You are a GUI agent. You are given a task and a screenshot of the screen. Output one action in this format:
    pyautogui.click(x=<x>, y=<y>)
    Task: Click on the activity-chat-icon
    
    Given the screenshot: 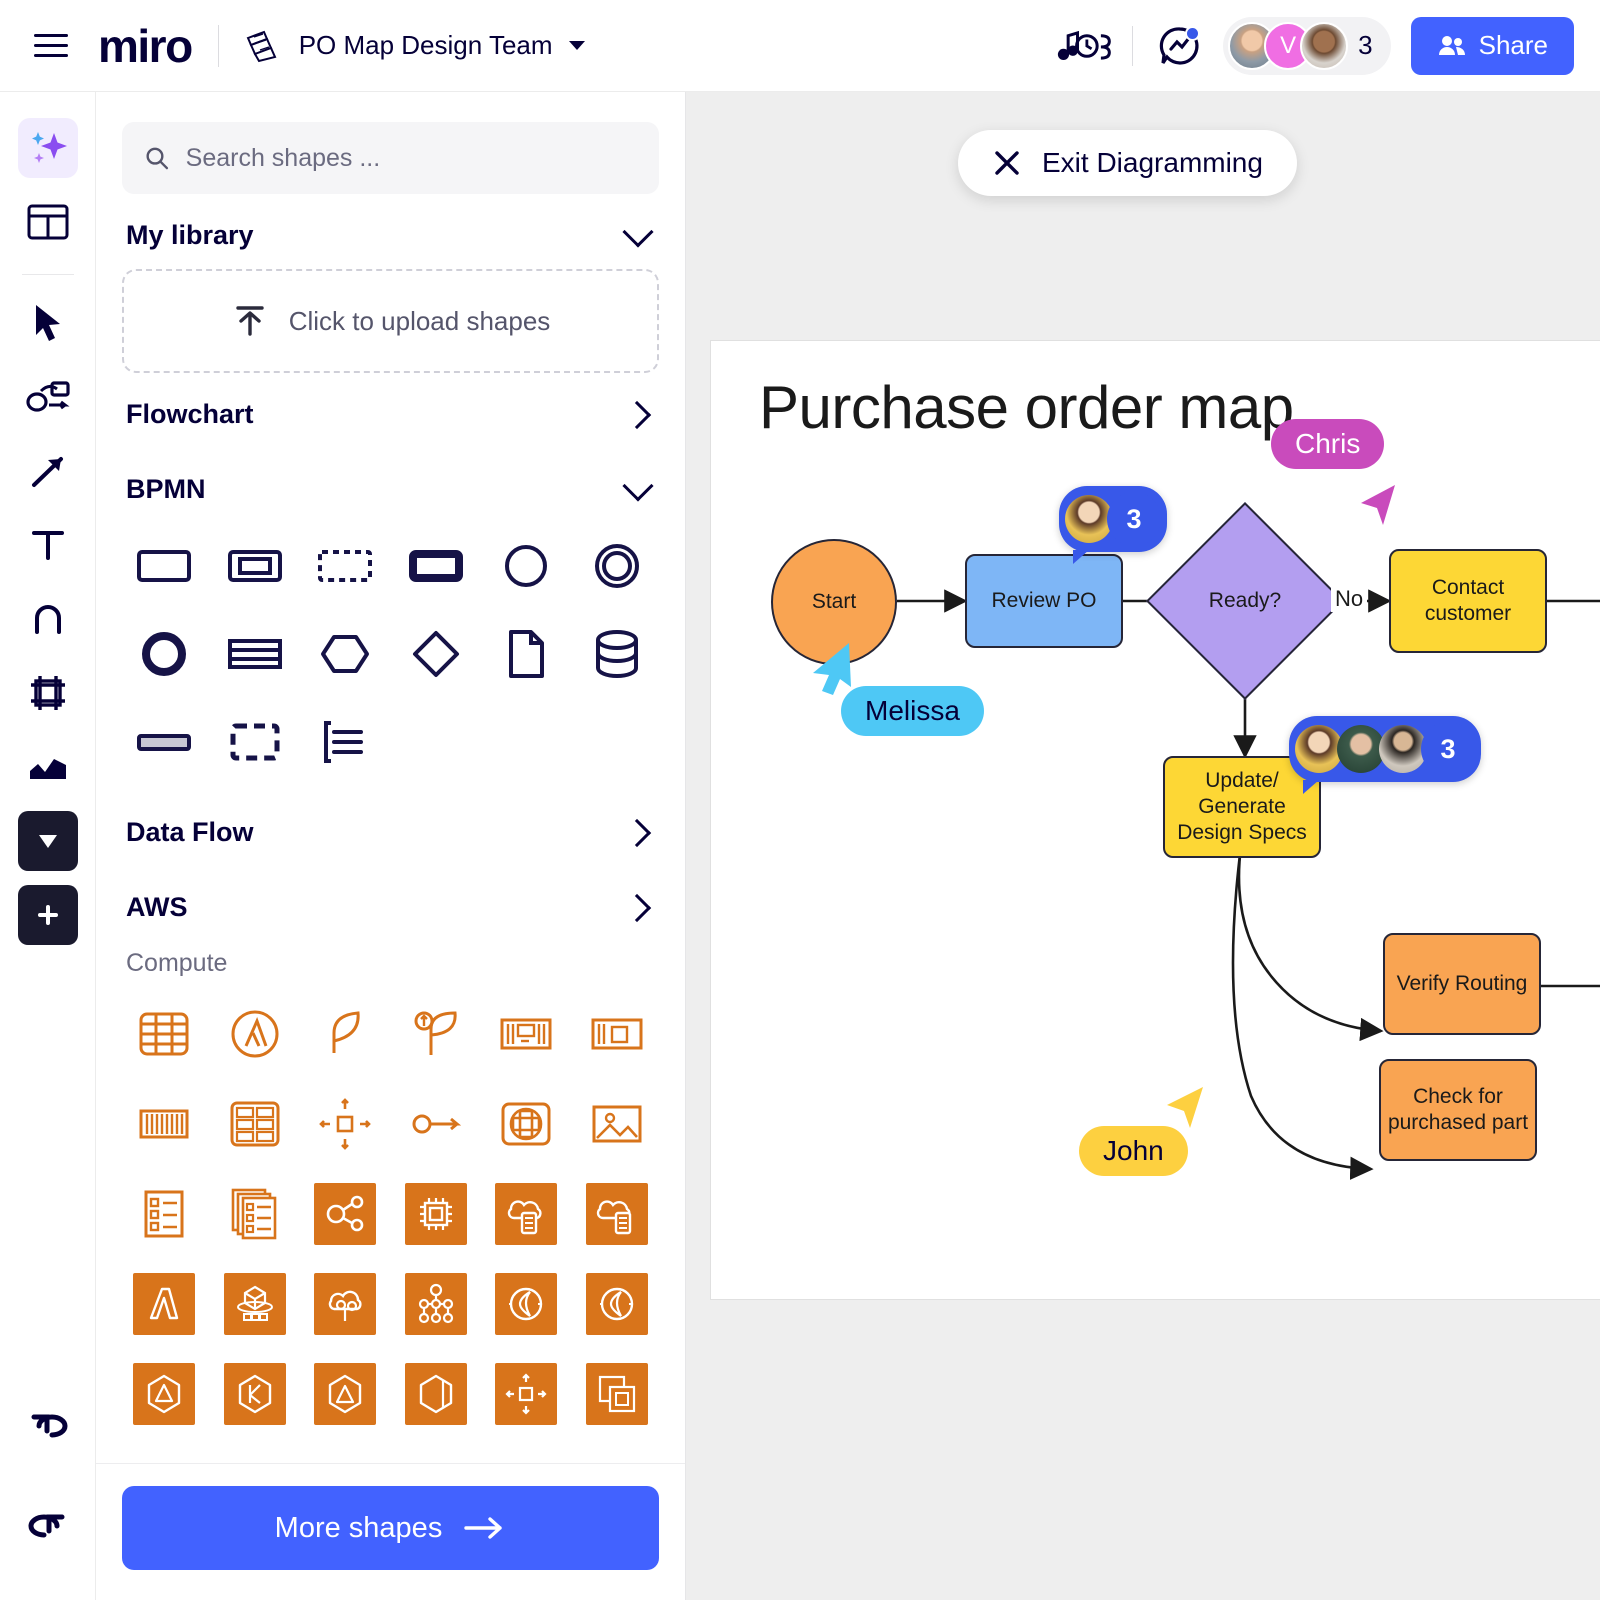 What is the action you would take?
    pyautogui.click(x=1180, y=46)
    